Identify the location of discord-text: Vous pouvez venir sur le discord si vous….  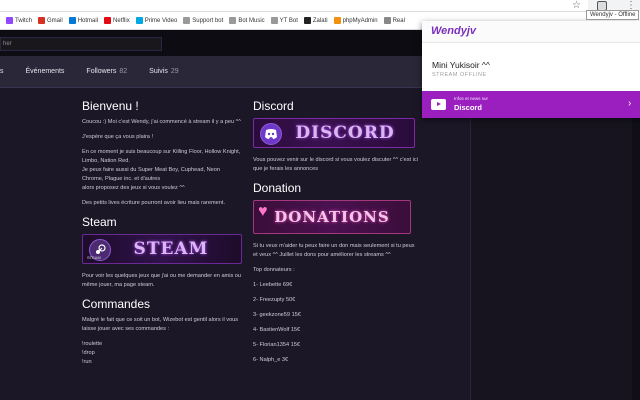
(335, 164).